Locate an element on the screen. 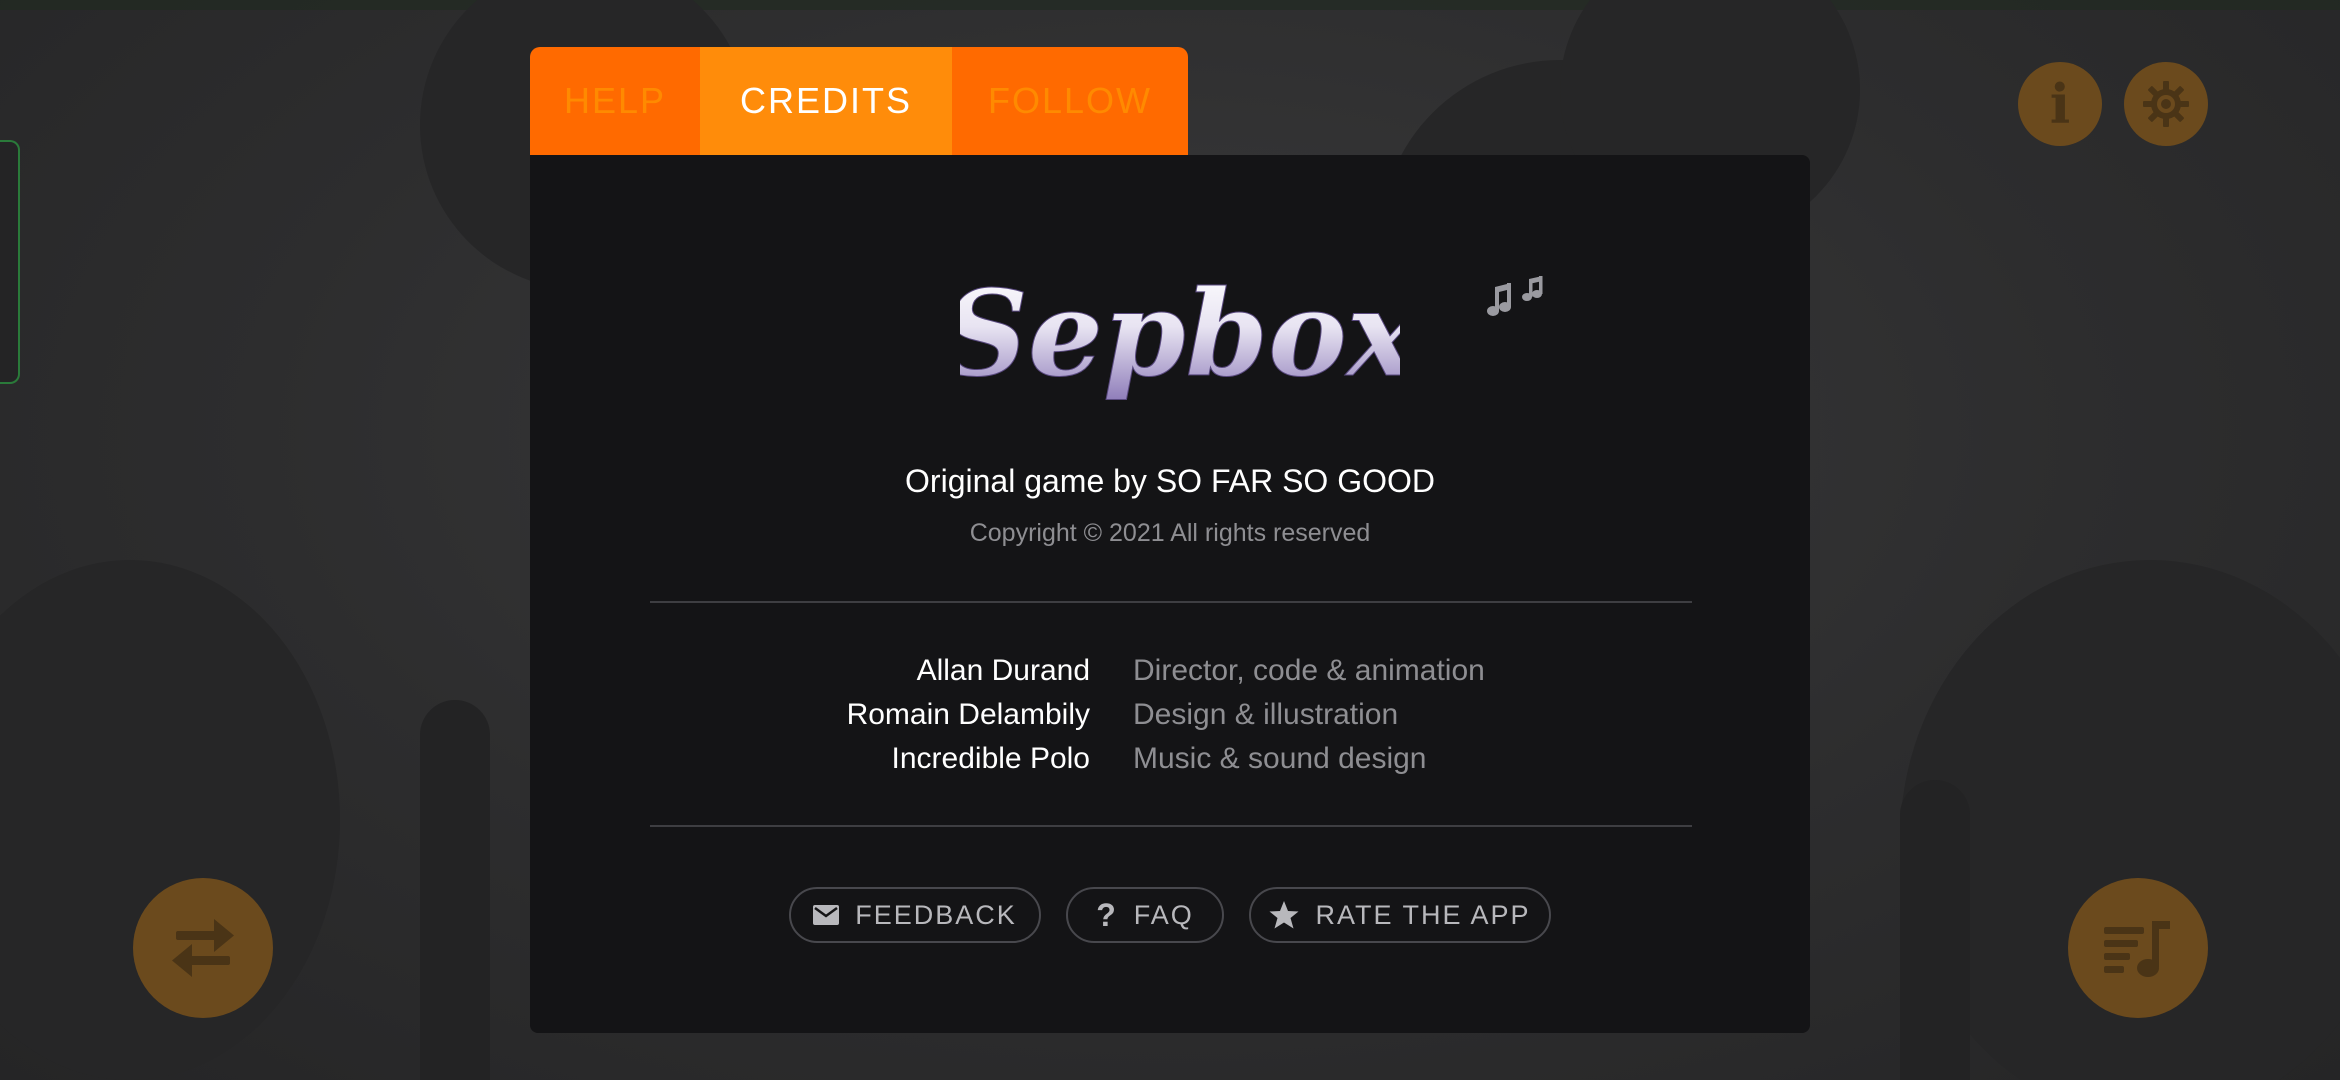 The width and height of the screenshot is (2340, 1080). info-icon: i is located at coordinates (2060, 104).